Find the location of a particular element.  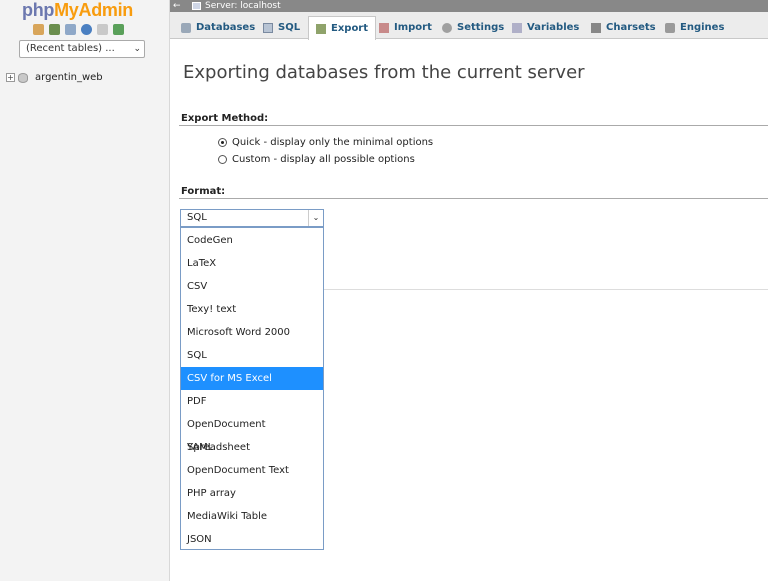

format-select: SQL ⌄ is located at coordinates (252, 218).